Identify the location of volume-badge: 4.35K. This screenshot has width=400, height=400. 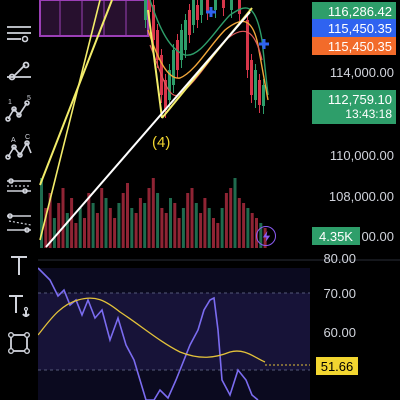
(336, 236).